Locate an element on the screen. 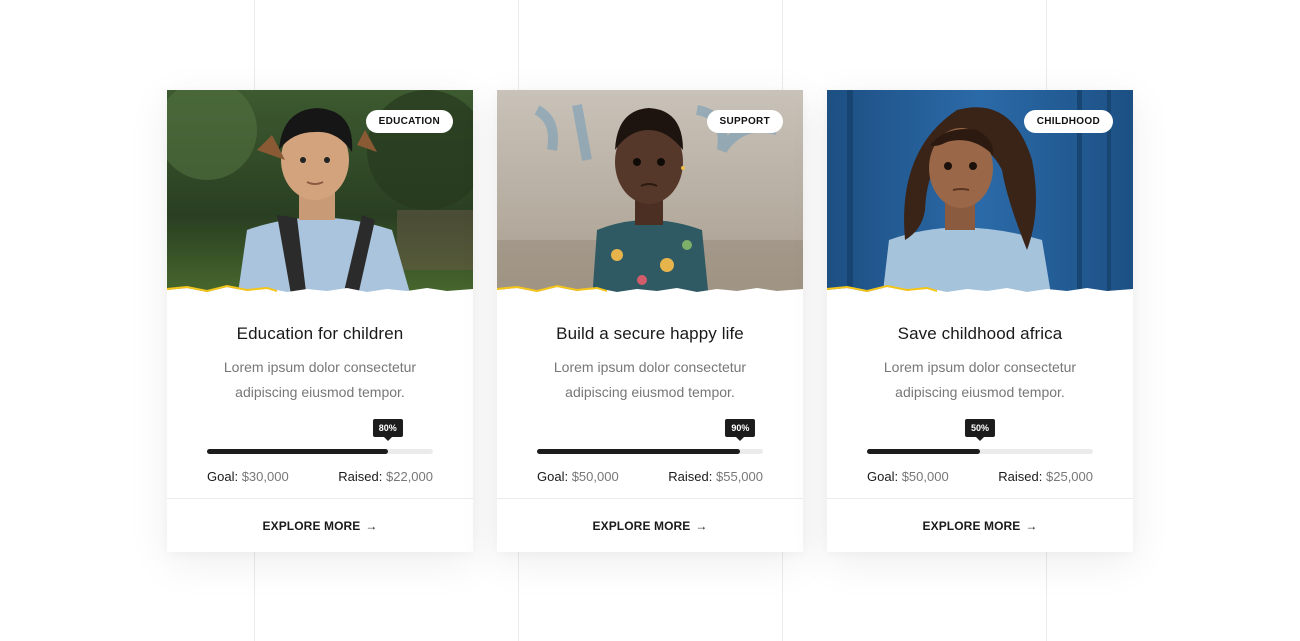  raised-value: $22,000 is located at coordinates (409, 476).